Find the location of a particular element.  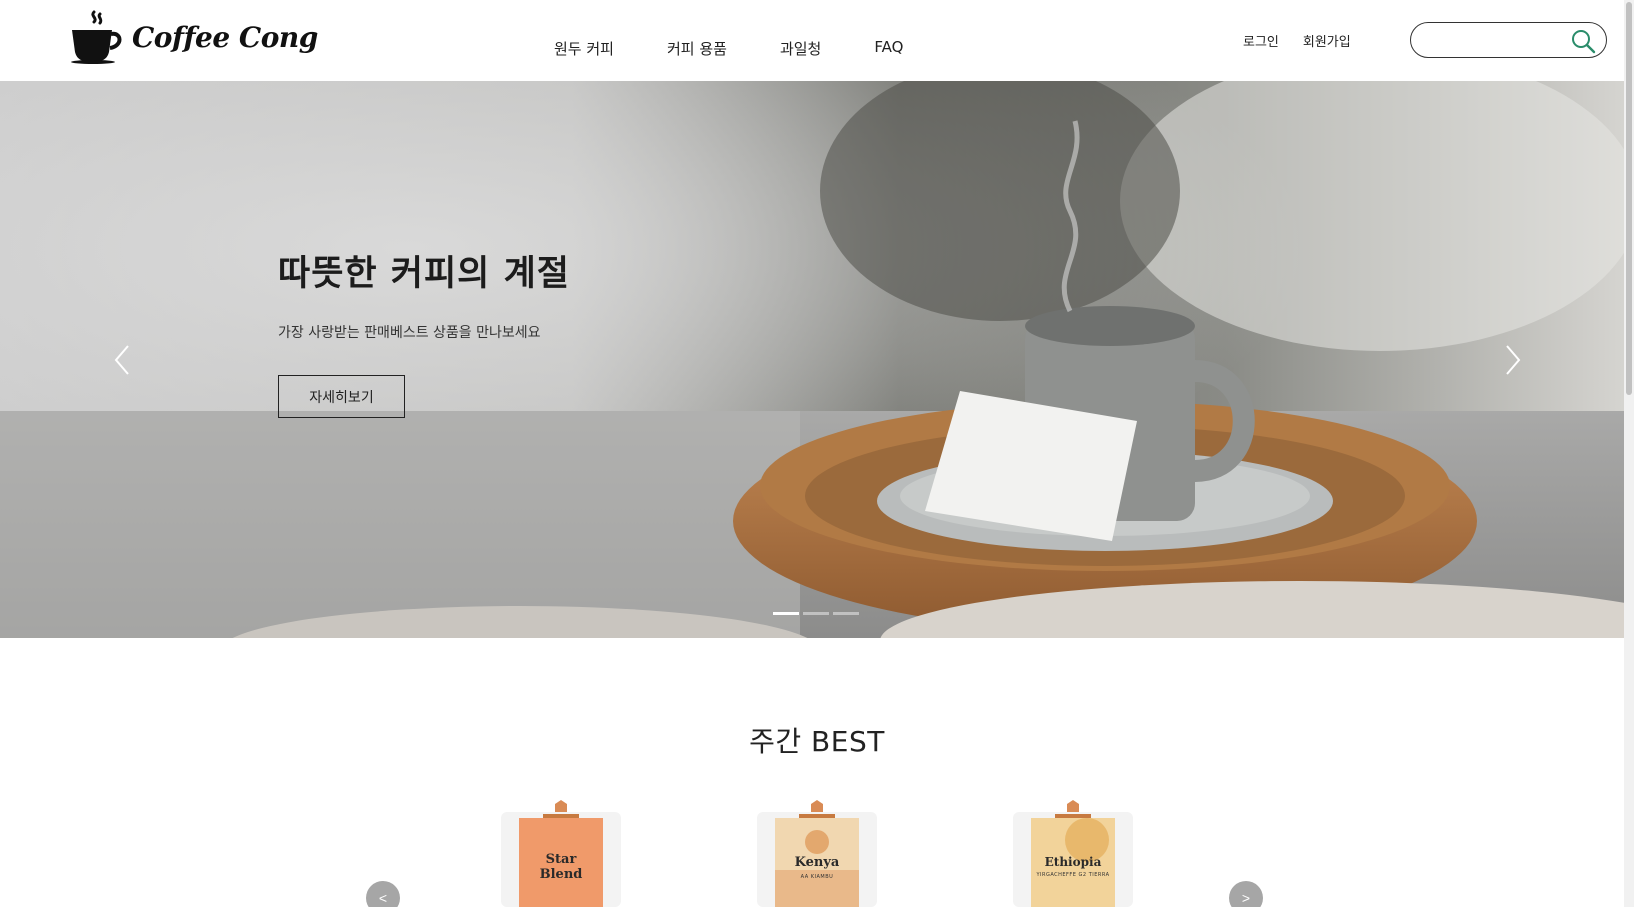

product-card: Ethiopia YIRGACHEFFE G2 TIERRA is located at coordinates (1073, 853).